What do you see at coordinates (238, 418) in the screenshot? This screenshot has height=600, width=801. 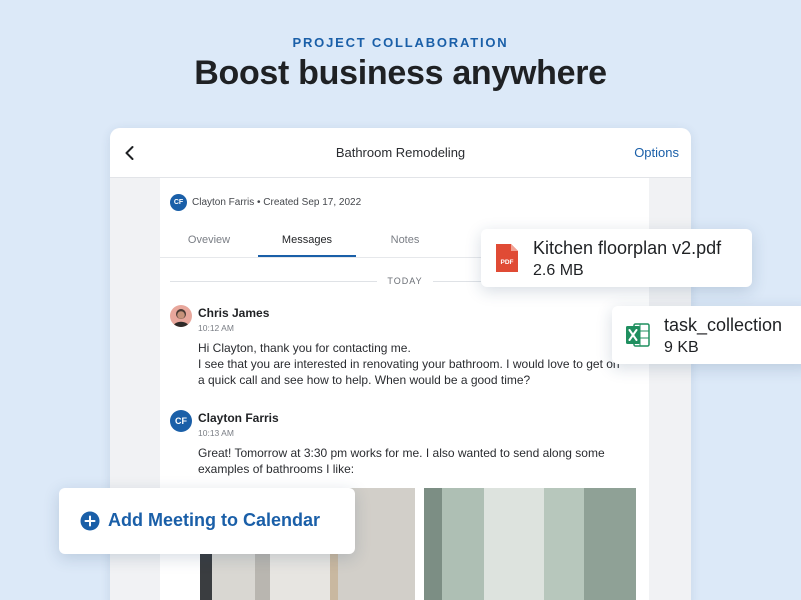 I see `message-author: Clayton Farris` at bounding box center [238, 418].